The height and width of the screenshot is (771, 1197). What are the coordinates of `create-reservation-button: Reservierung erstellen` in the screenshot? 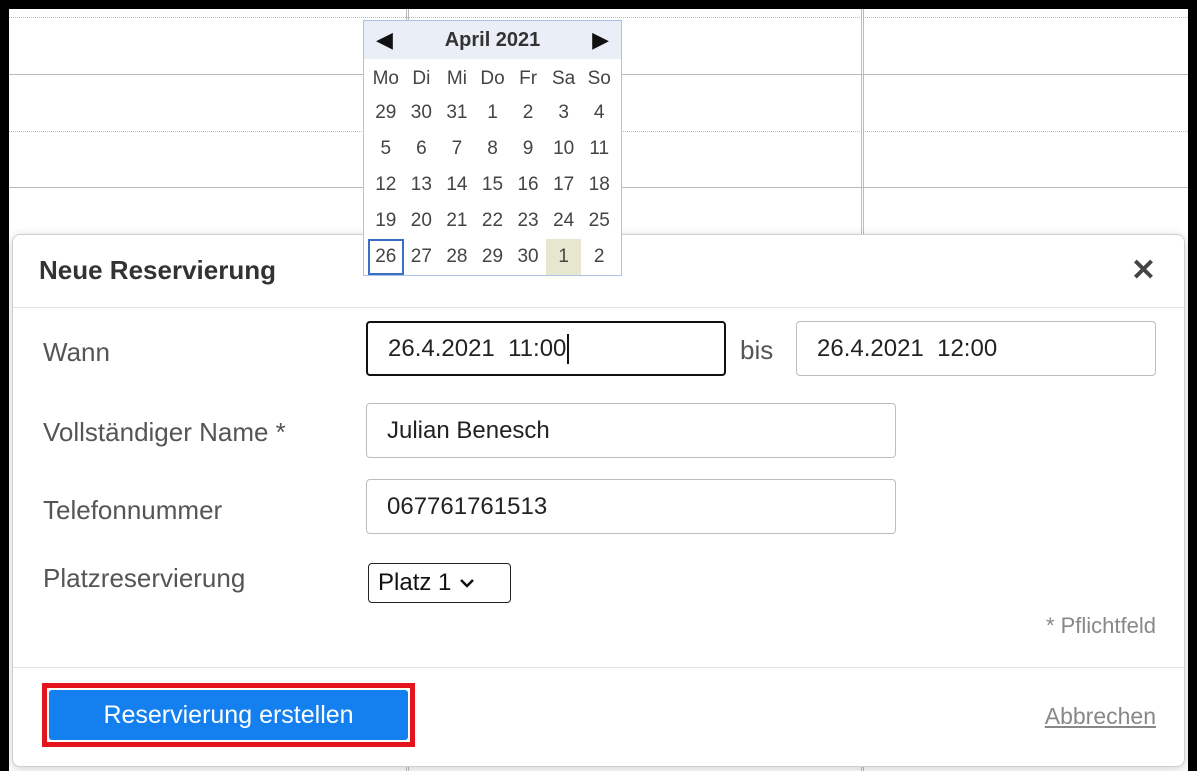 It's located at (228, 715).